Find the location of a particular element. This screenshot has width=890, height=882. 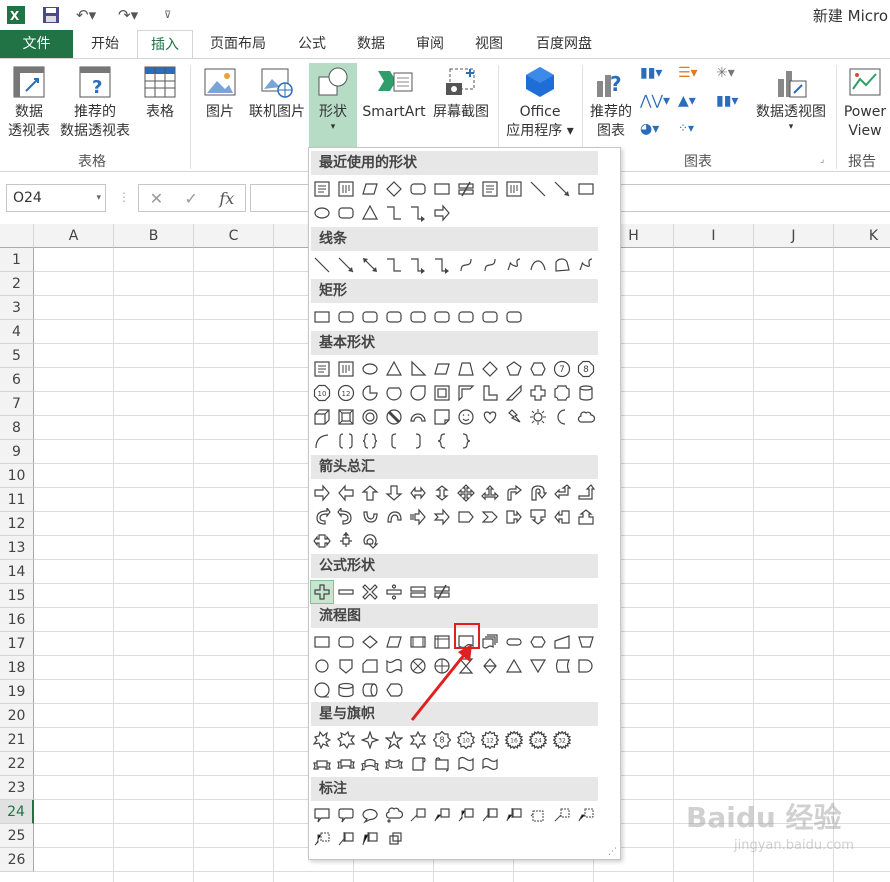

row-header-17: 17 is located at coordinates (17, 644).